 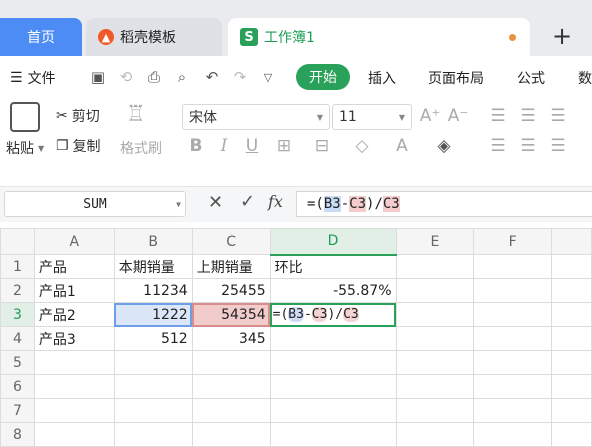 I want to click on tab-insert: 插入, so click(x=382, y=78).